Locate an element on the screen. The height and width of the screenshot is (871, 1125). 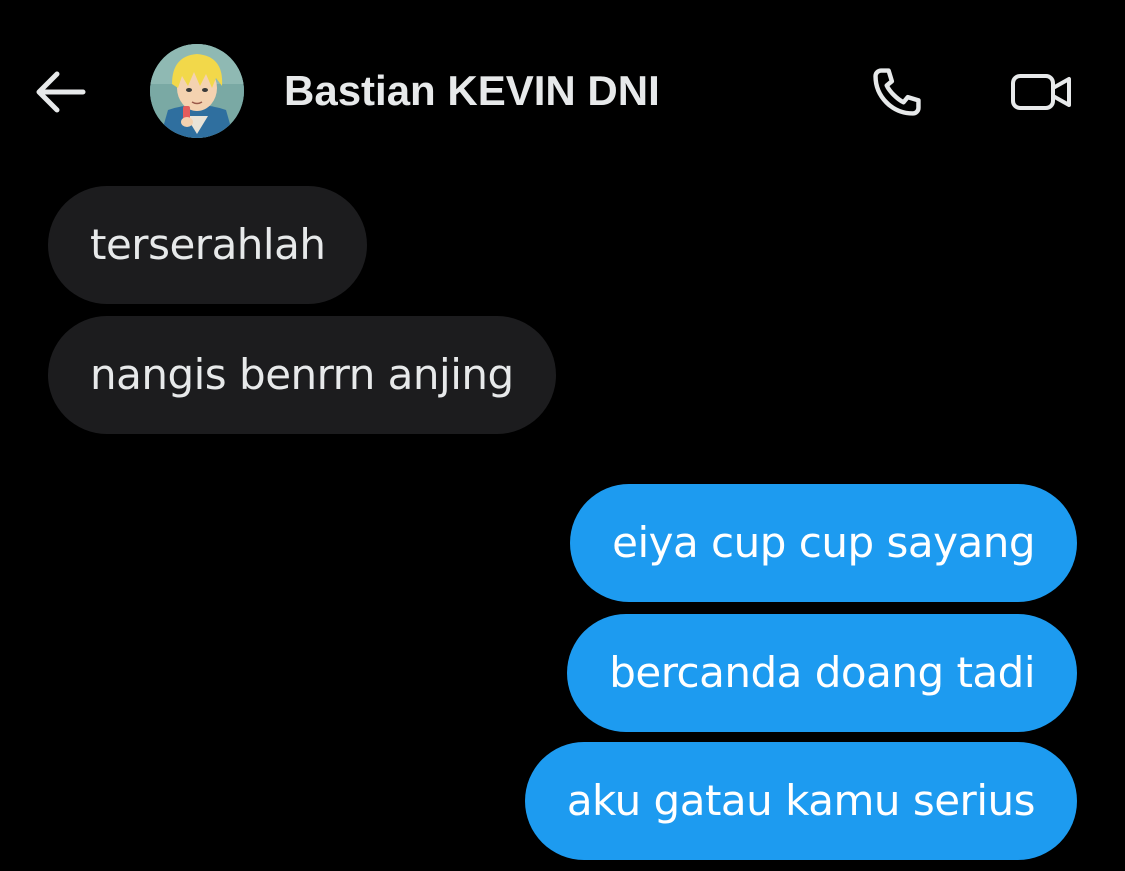
message-bubble-received: terserahlah is located at coordinates (208, 245).